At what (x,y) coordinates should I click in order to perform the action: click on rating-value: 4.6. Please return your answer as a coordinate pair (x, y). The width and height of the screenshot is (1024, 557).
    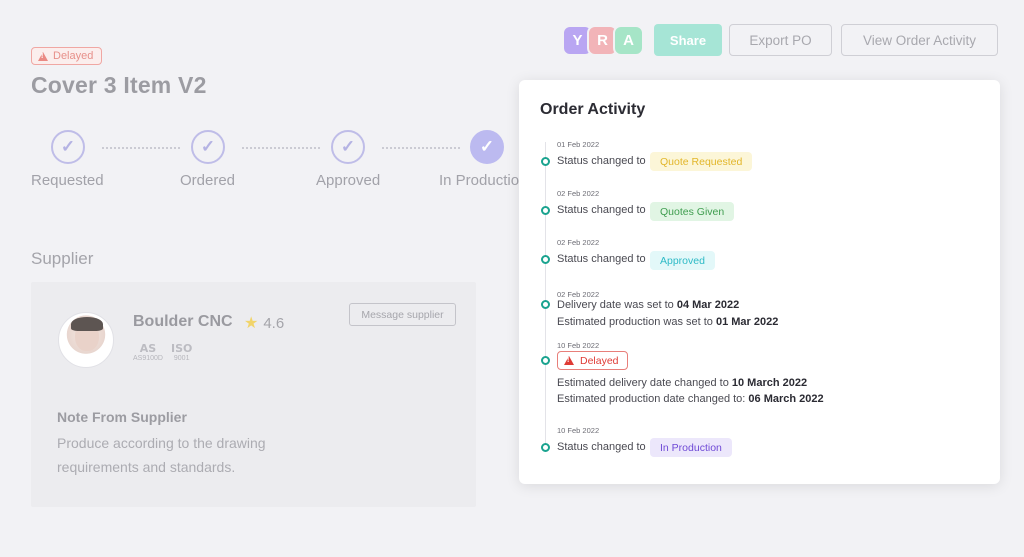
    Looking at the image, I should click on (274, 323).